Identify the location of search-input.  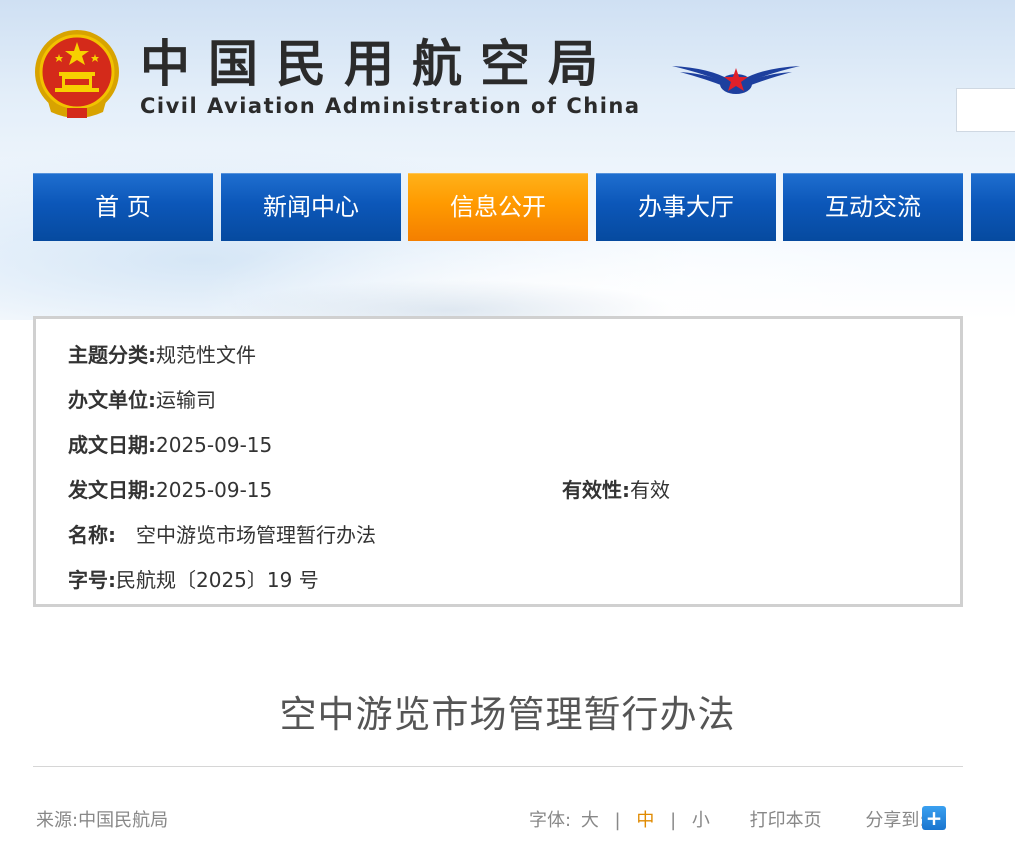
(985, 110).